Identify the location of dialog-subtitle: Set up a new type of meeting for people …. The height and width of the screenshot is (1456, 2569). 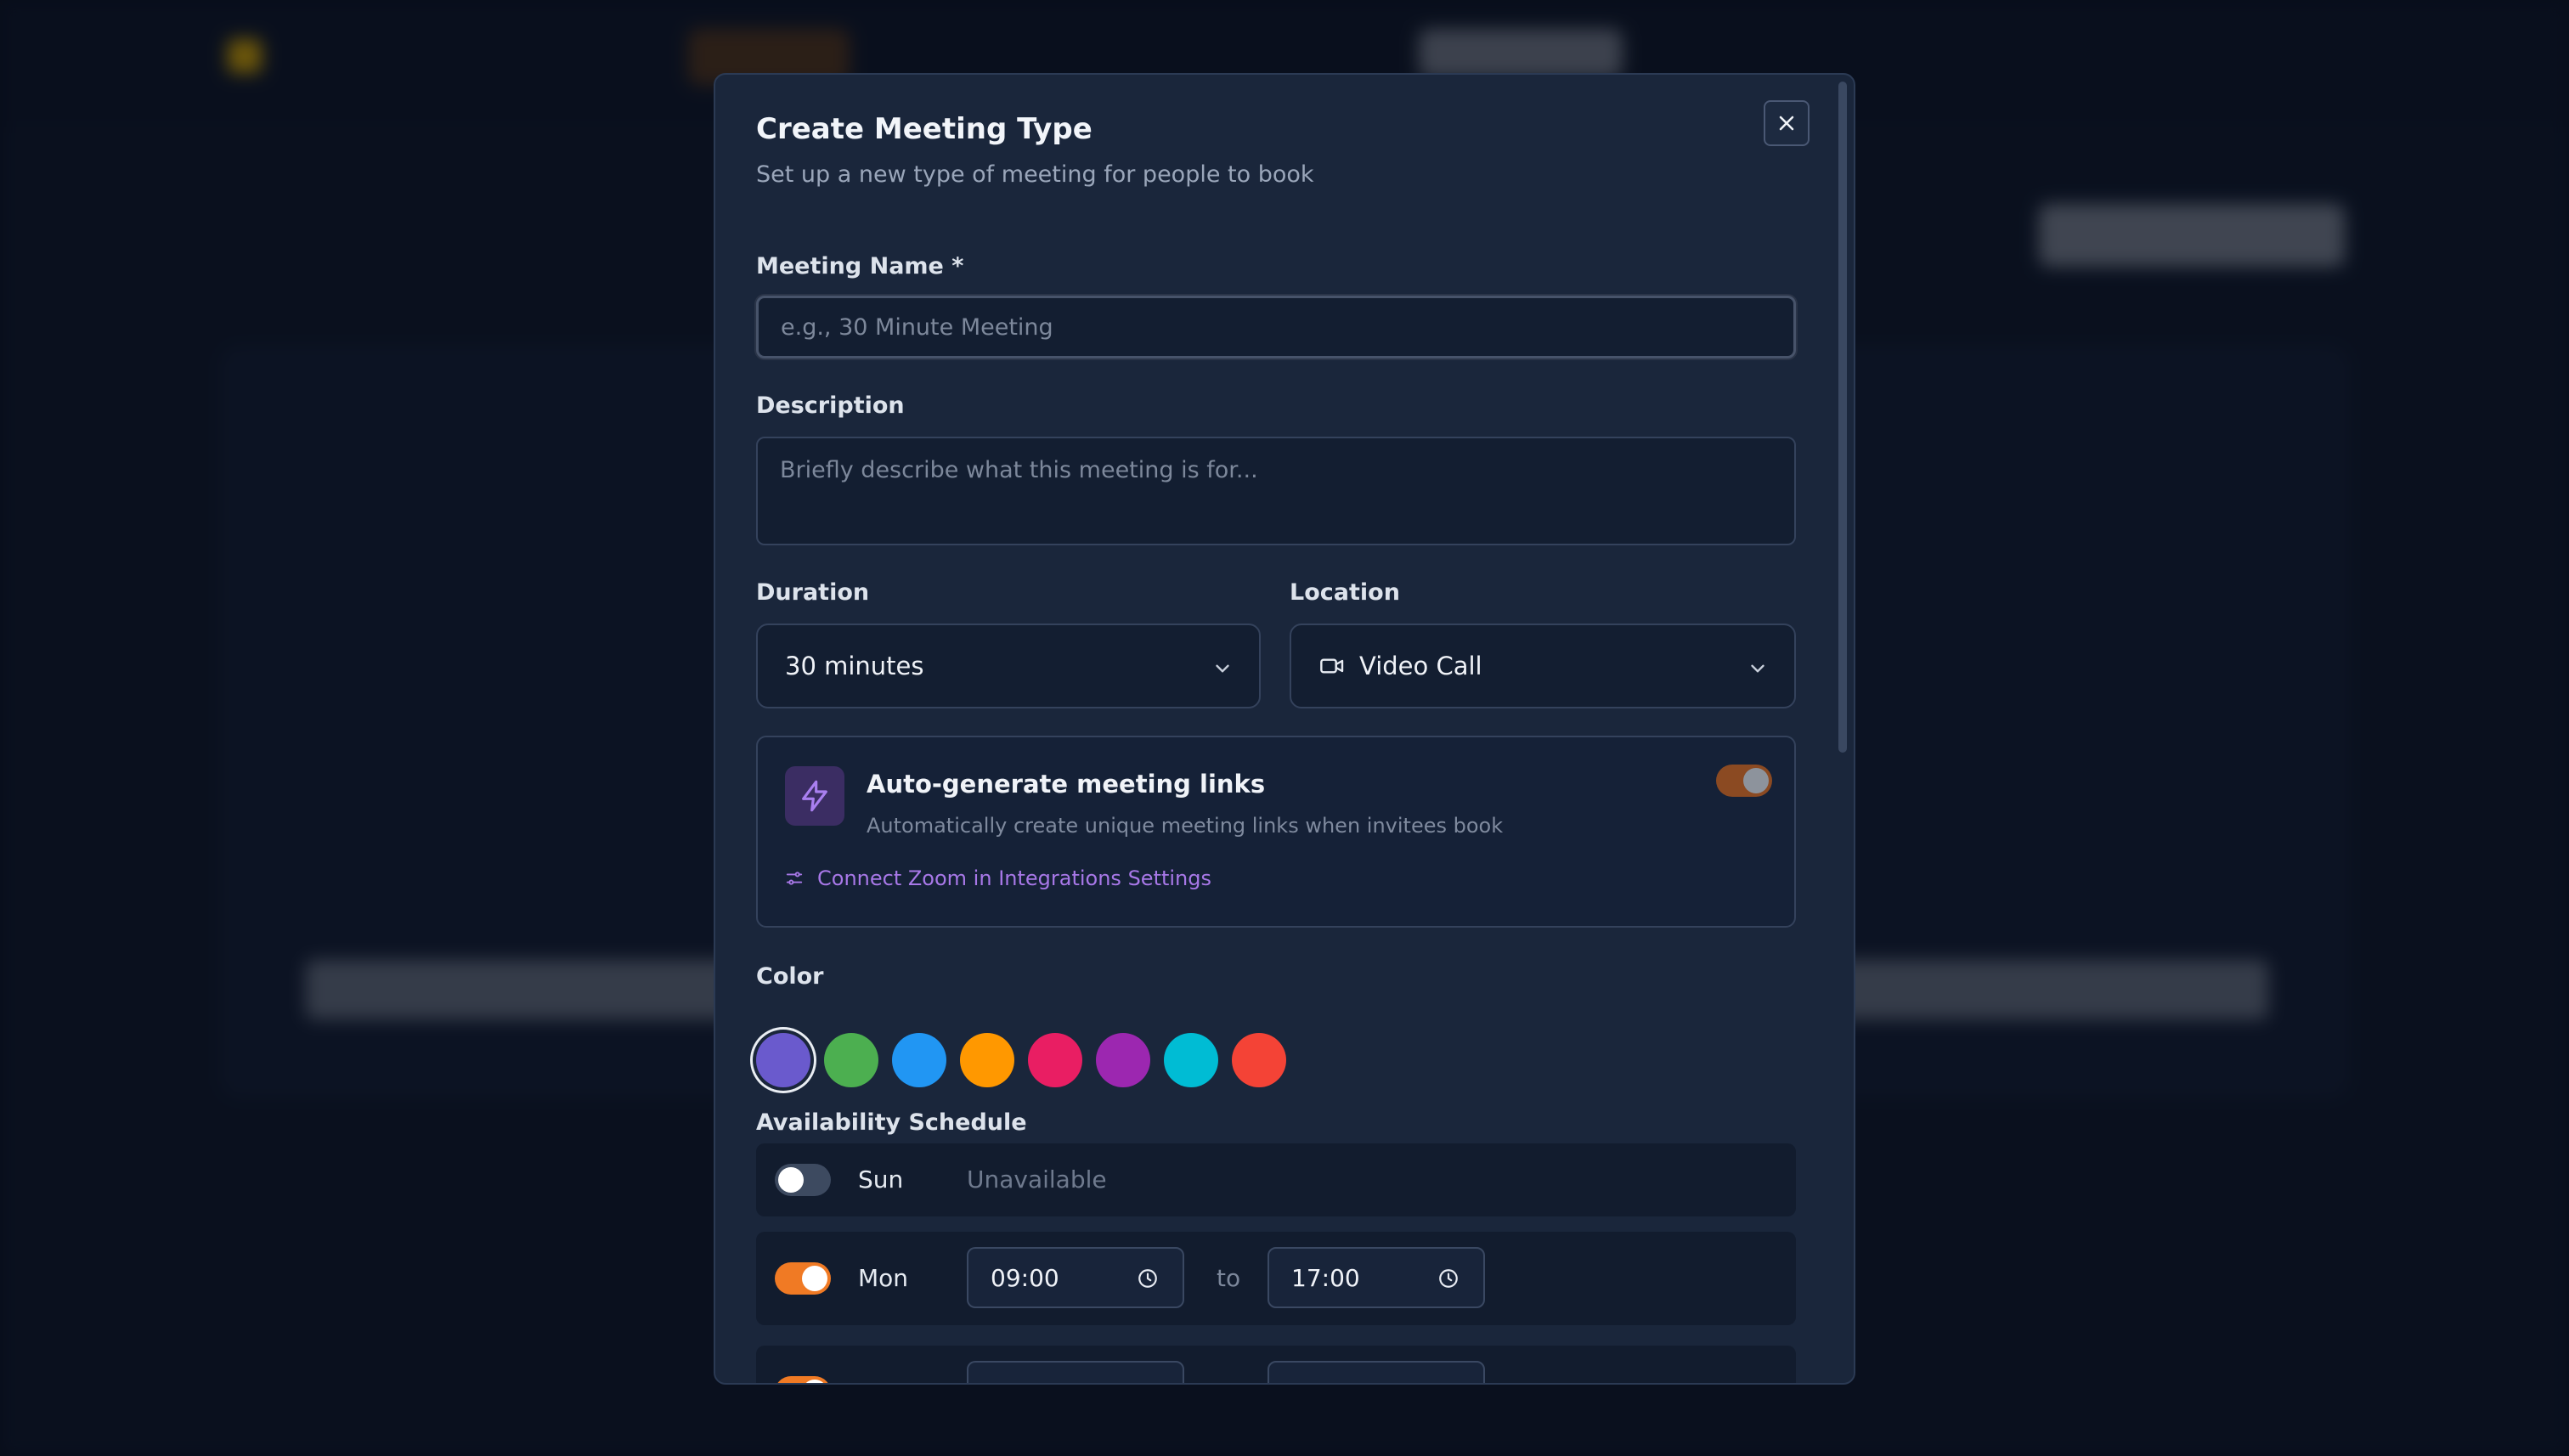
(1035, 175).